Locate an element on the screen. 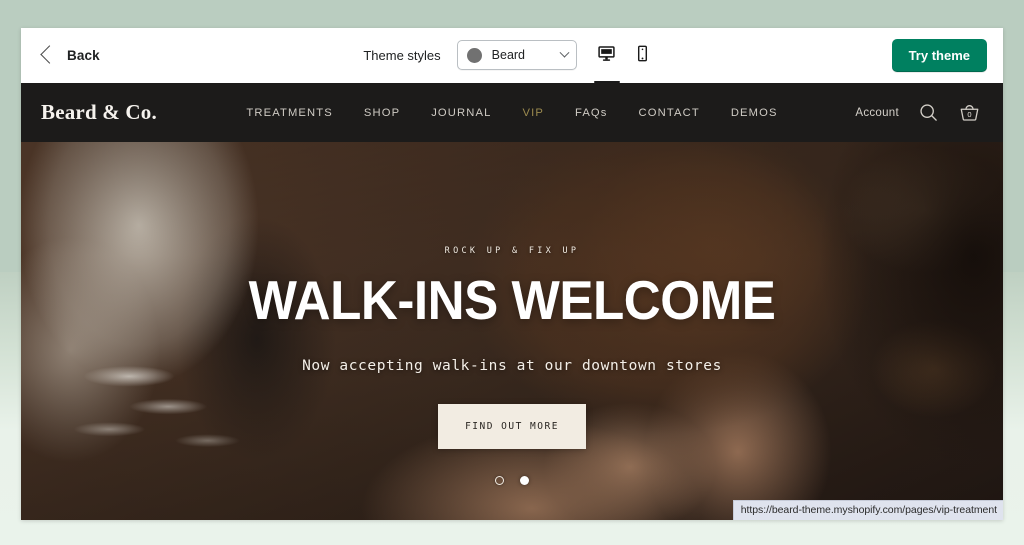 The width and height of the screenshot is (1024, 545). mobile-phone-icon is located at coordinates (643, 53).